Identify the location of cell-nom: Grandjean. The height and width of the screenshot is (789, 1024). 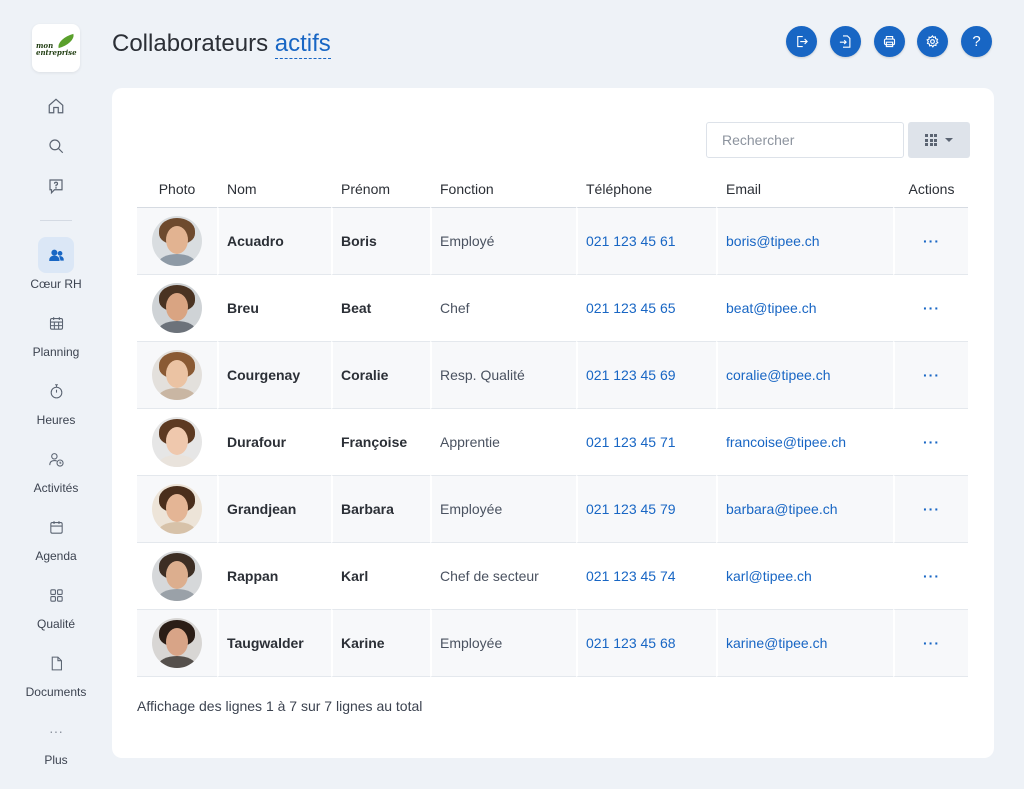
(274, 509).